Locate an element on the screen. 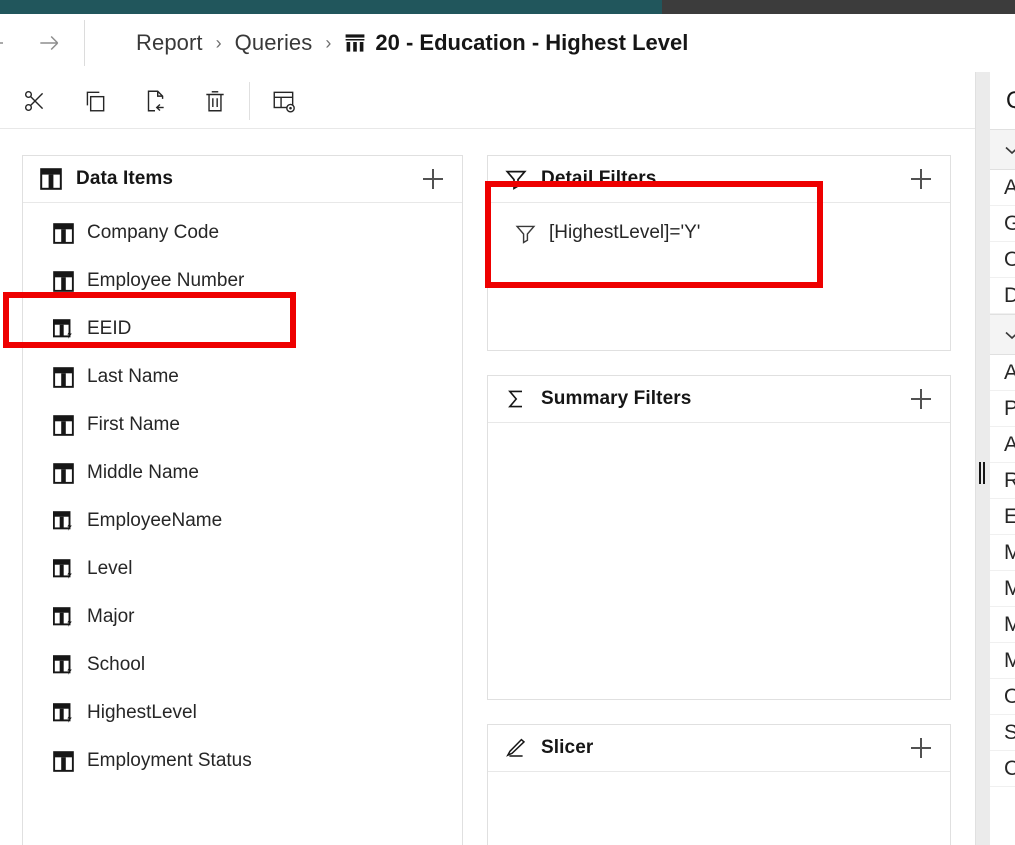 The height and width of the screenshot is (845, 1015). query-properties-title: Queries is located at coordinates (1002, 100).